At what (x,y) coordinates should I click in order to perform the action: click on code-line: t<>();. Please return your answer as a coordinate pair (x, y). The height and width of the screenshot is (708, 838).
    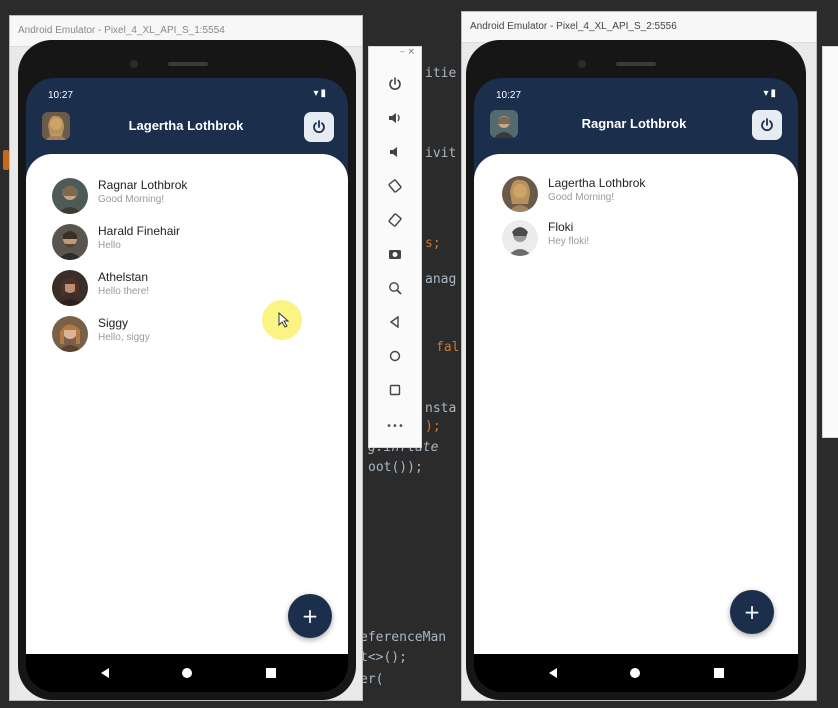
    Looking at the image, I should click on (383, 657).